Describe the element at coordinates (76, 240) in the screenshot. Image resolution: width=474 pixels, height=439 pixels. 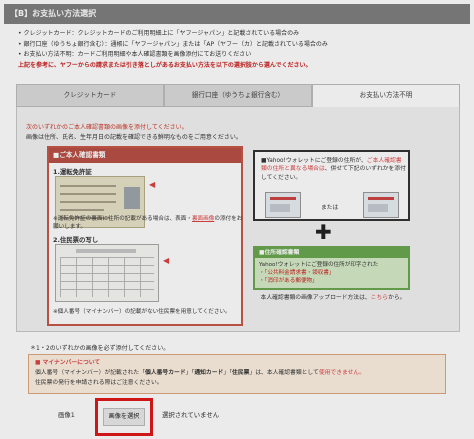
I see `resident-record-title: 2.住民票の写し` at that location.